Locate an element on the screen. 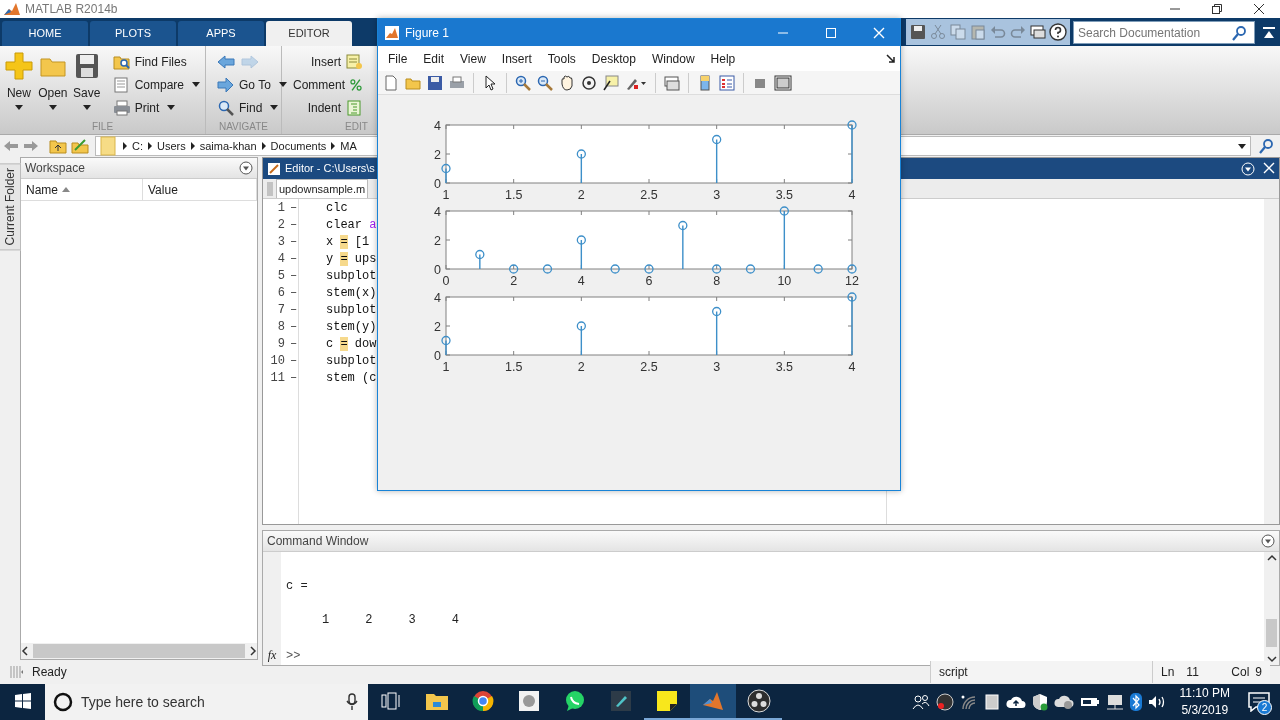 Image resolution: width=1280 pixels, height=720 pixels. section-title: EDIT is located at coordinates (356, 127).